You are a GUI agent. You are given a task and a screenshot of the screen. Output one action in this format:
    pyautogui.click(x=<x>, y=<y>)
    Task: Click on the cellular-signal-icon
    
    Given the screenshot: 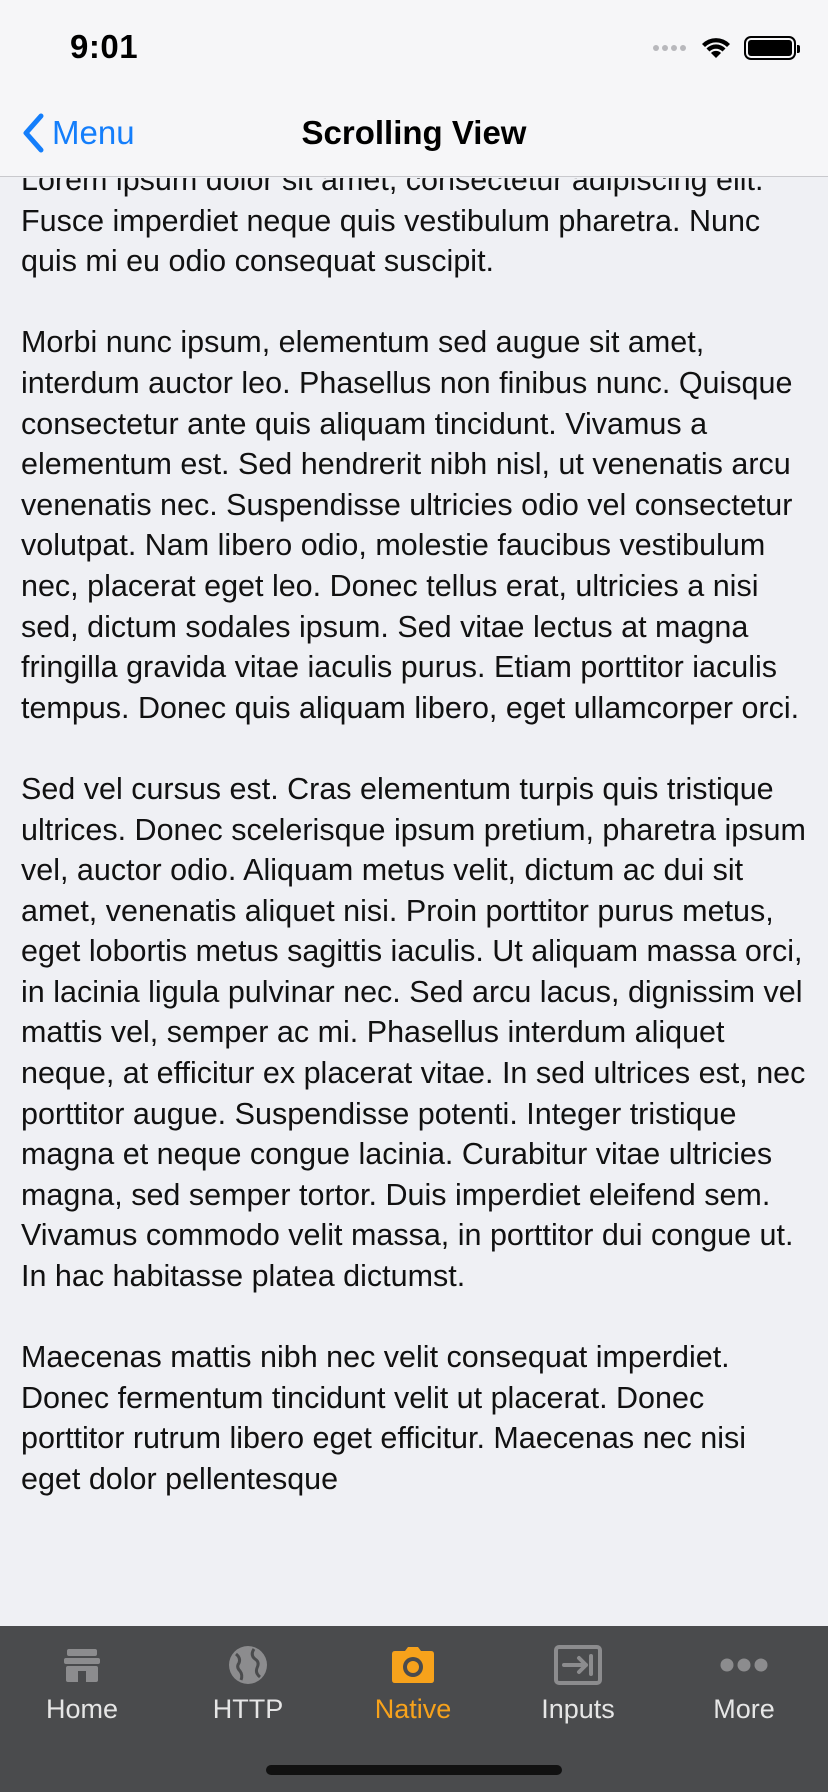 What is the action you would take?
    pyautogui.click(x=669, y=48)
    